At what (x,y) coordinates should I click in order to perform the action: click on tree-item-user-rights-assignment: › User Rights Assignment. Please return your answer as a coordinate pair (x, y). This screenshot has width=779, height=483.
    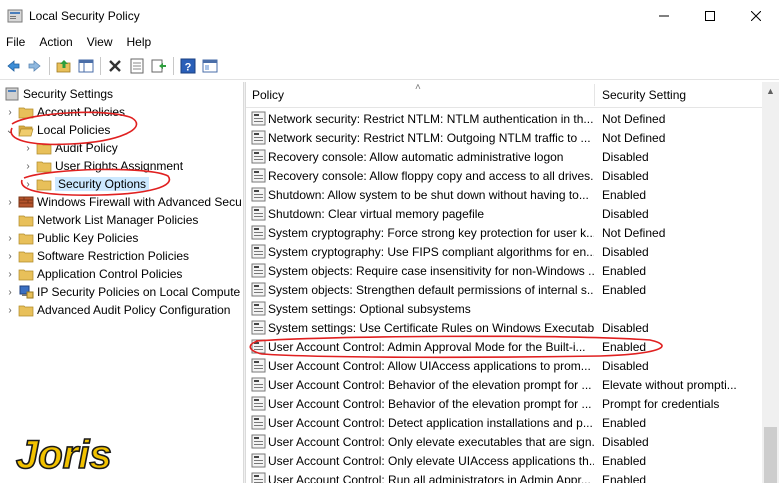
    Looking at the image, I should click on (102, 166).